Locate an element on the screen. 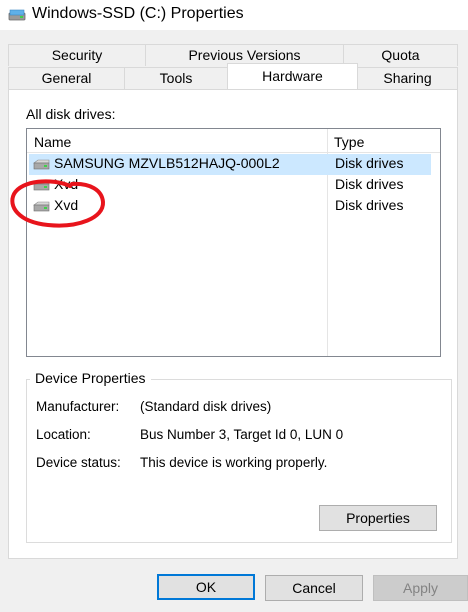  column-header-name: Name is located at coordinates (177, 141).